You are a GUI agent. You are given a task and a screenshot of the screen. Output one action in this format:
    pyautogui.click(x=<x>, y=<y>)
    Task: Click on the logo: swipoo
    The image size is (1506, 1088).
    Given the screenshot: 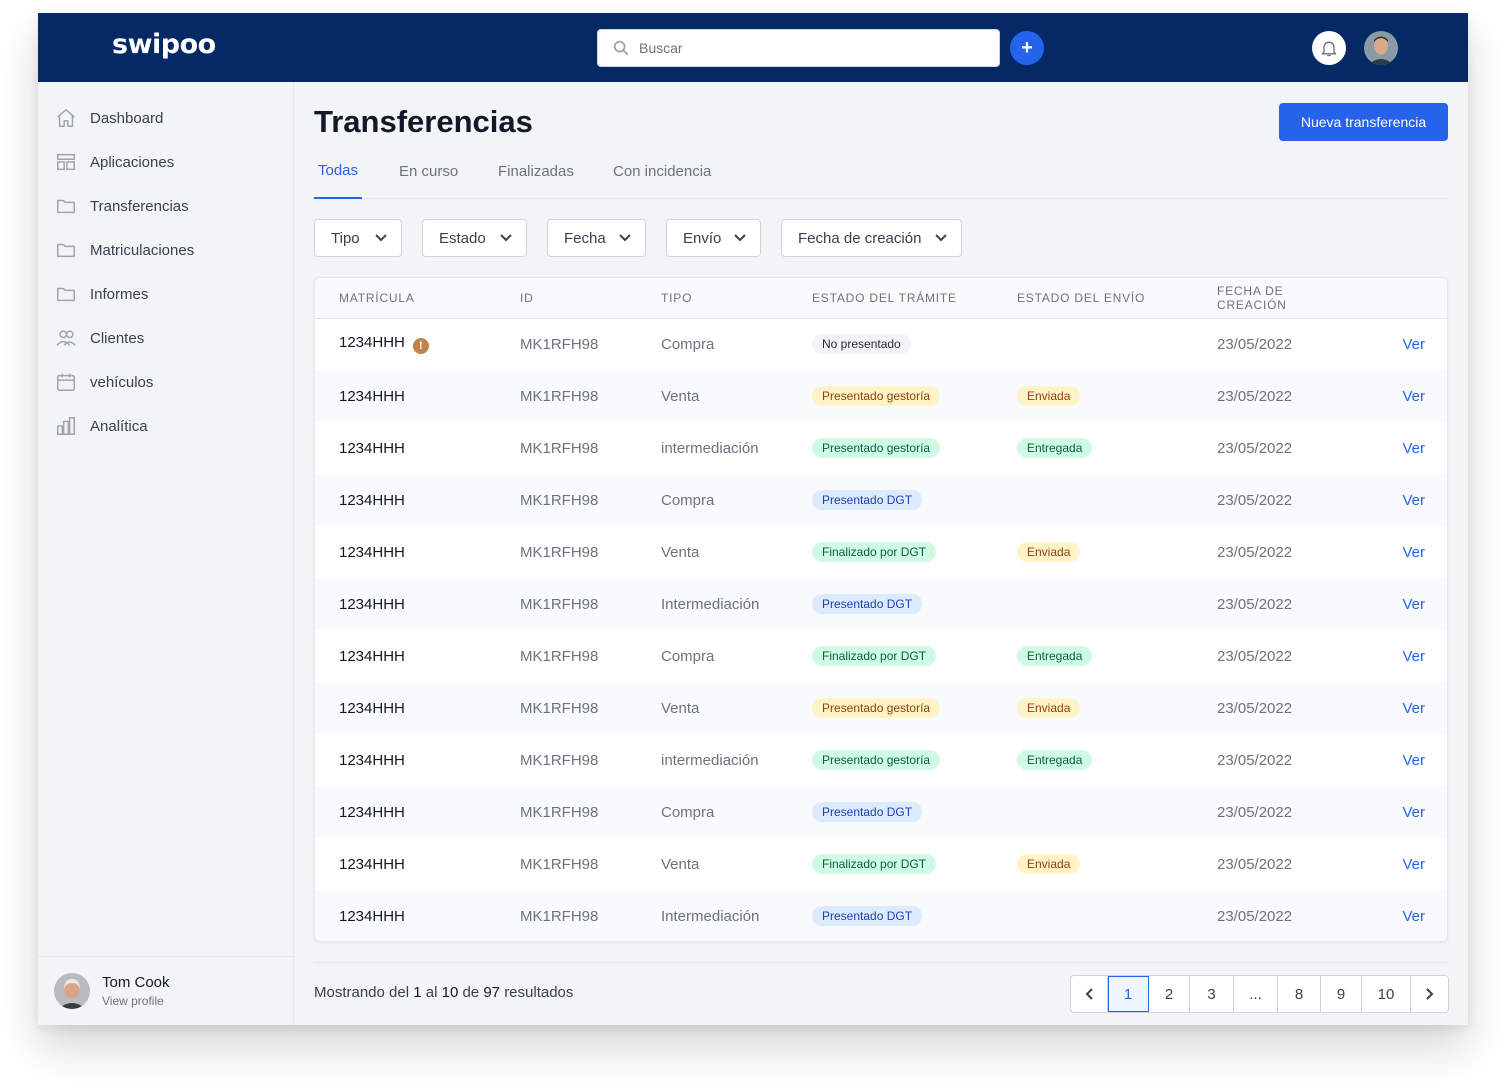 What is the action you would take?
    pyautogui.click(x=164, y=44)
    